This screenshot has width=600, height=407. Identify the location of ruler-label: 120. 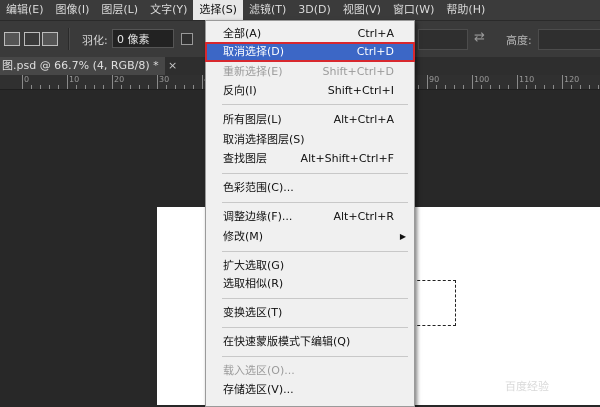
(572, 79).